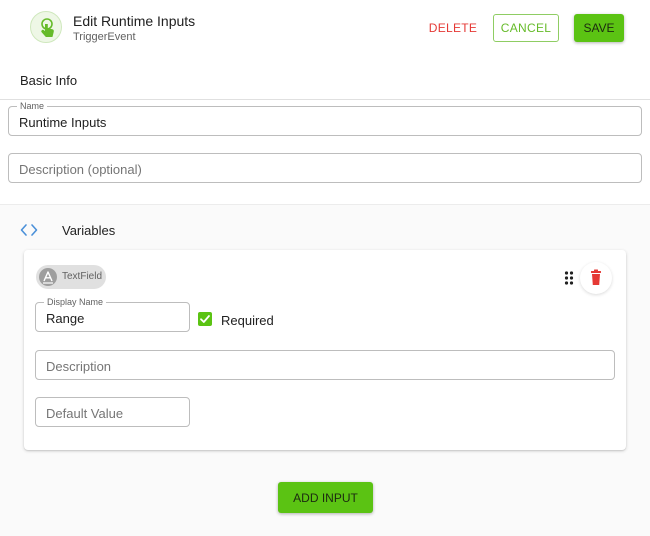 The height and width of the screenshot is (536, 650). I want to click on required-checkbox, so click(205, 319).